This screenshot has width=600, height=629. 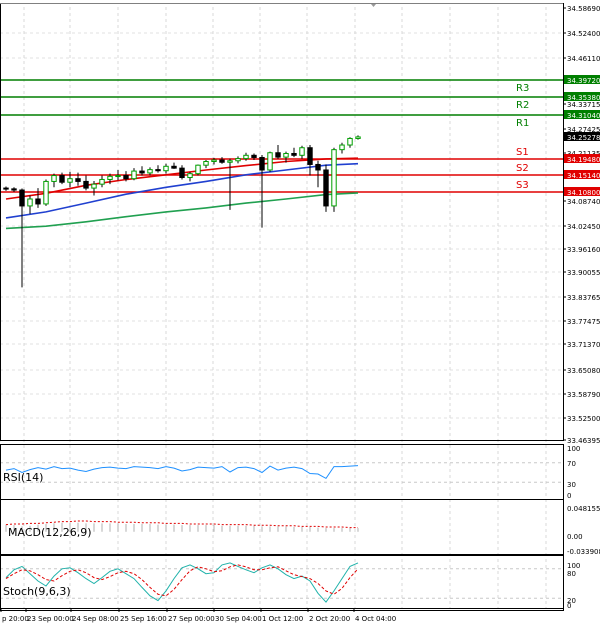 What do you see at coordinates (282, 583) in the screenshot?
I see `stoch-panel-frame` at bounding box center [282, 583].